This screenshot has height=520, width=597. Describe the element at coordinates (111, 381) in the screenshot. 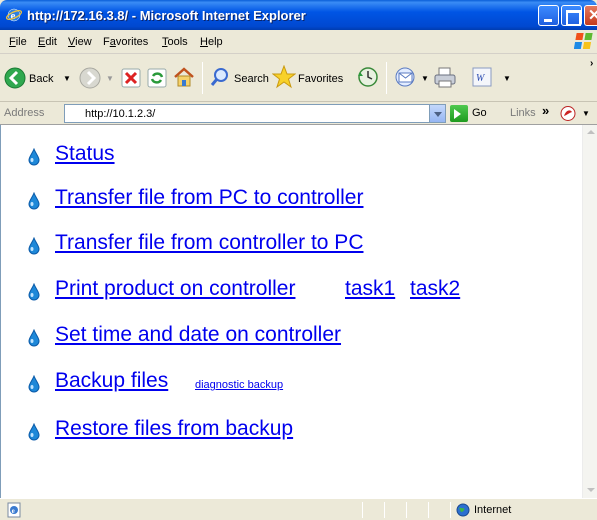

I see `backup-files-link: Backup files` at that location.